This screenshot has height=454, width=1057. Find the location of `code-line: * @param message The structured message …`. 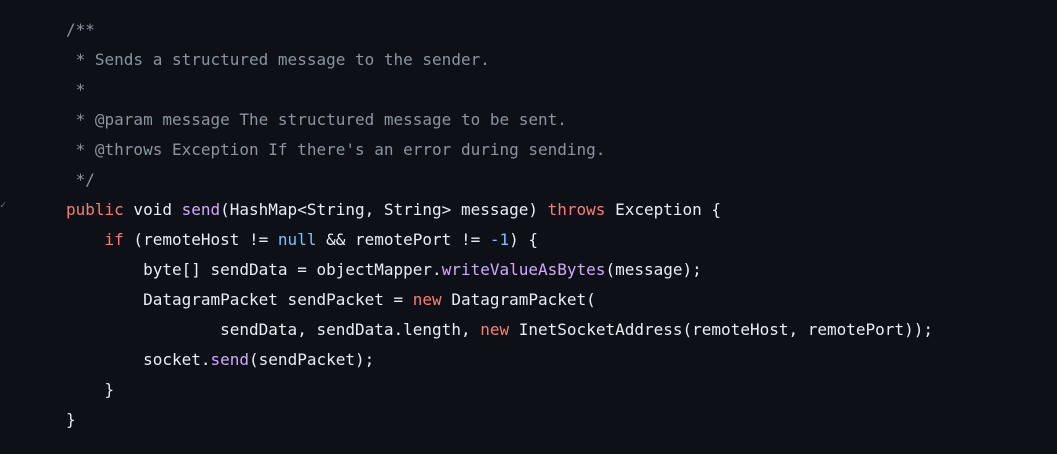

code-line: * @param message The structured message … is located at coordinates (499, 120).